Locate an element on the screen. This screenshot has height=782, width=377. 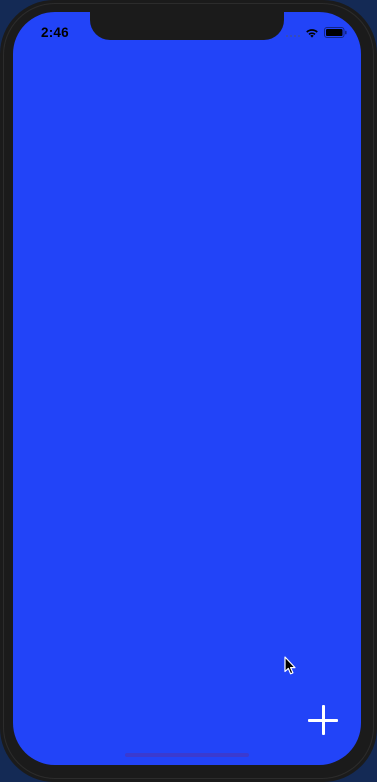
cellular-signal-icon is located at coordinates (293, 32).